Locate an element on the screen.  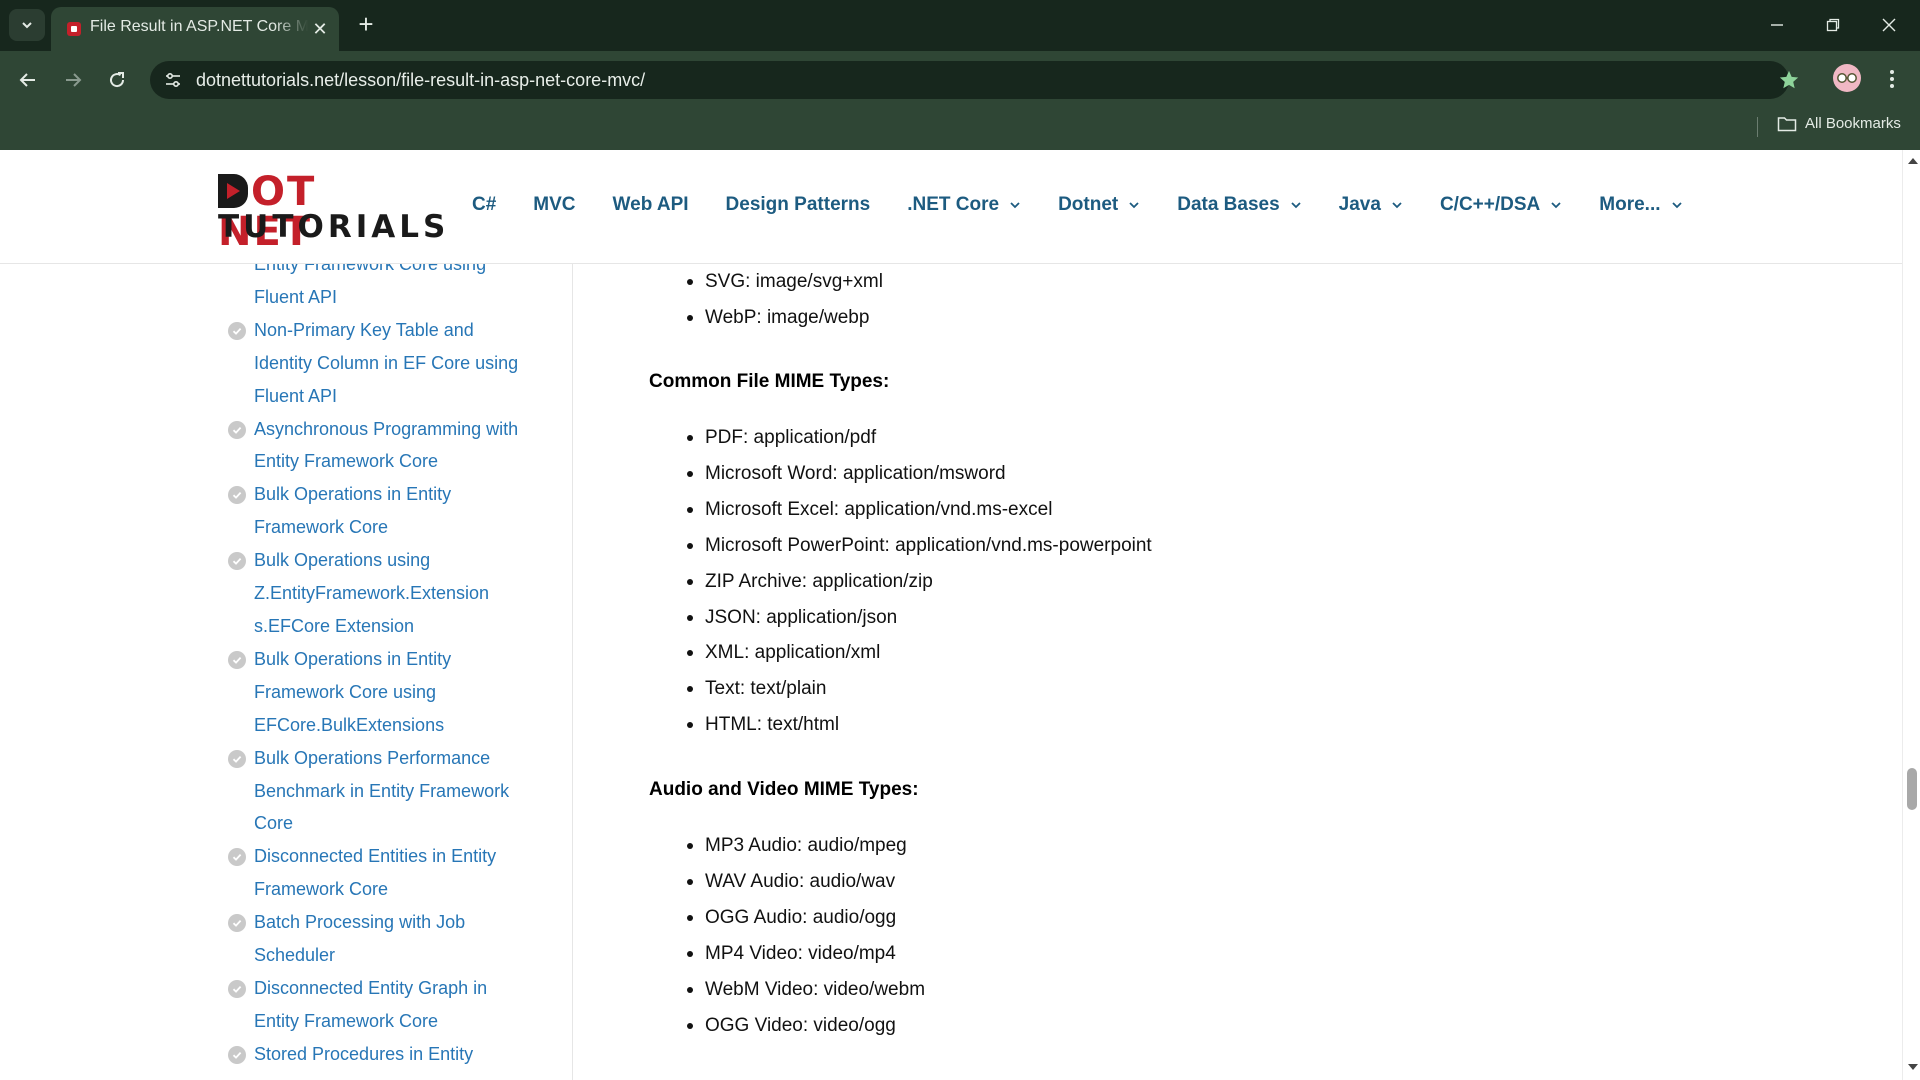
profile-avatar is located at coordinates (1847, 78).